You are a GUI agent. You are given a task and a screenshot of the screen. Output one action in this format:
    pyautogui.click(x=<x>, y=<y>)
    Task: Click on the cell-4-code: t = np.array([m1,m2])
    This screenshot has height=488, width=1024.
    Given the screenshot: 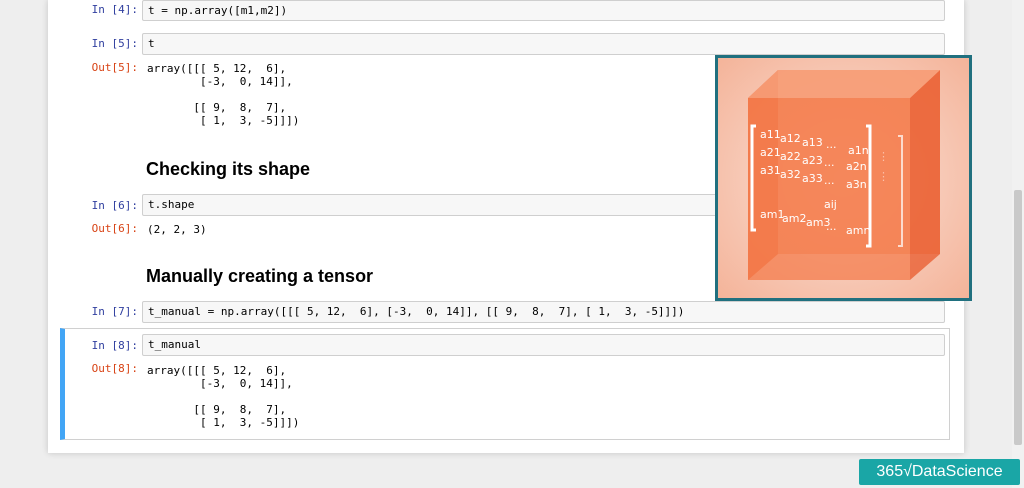 What is the action you would take?
    pyautogui.click(x=218, y=10)
    